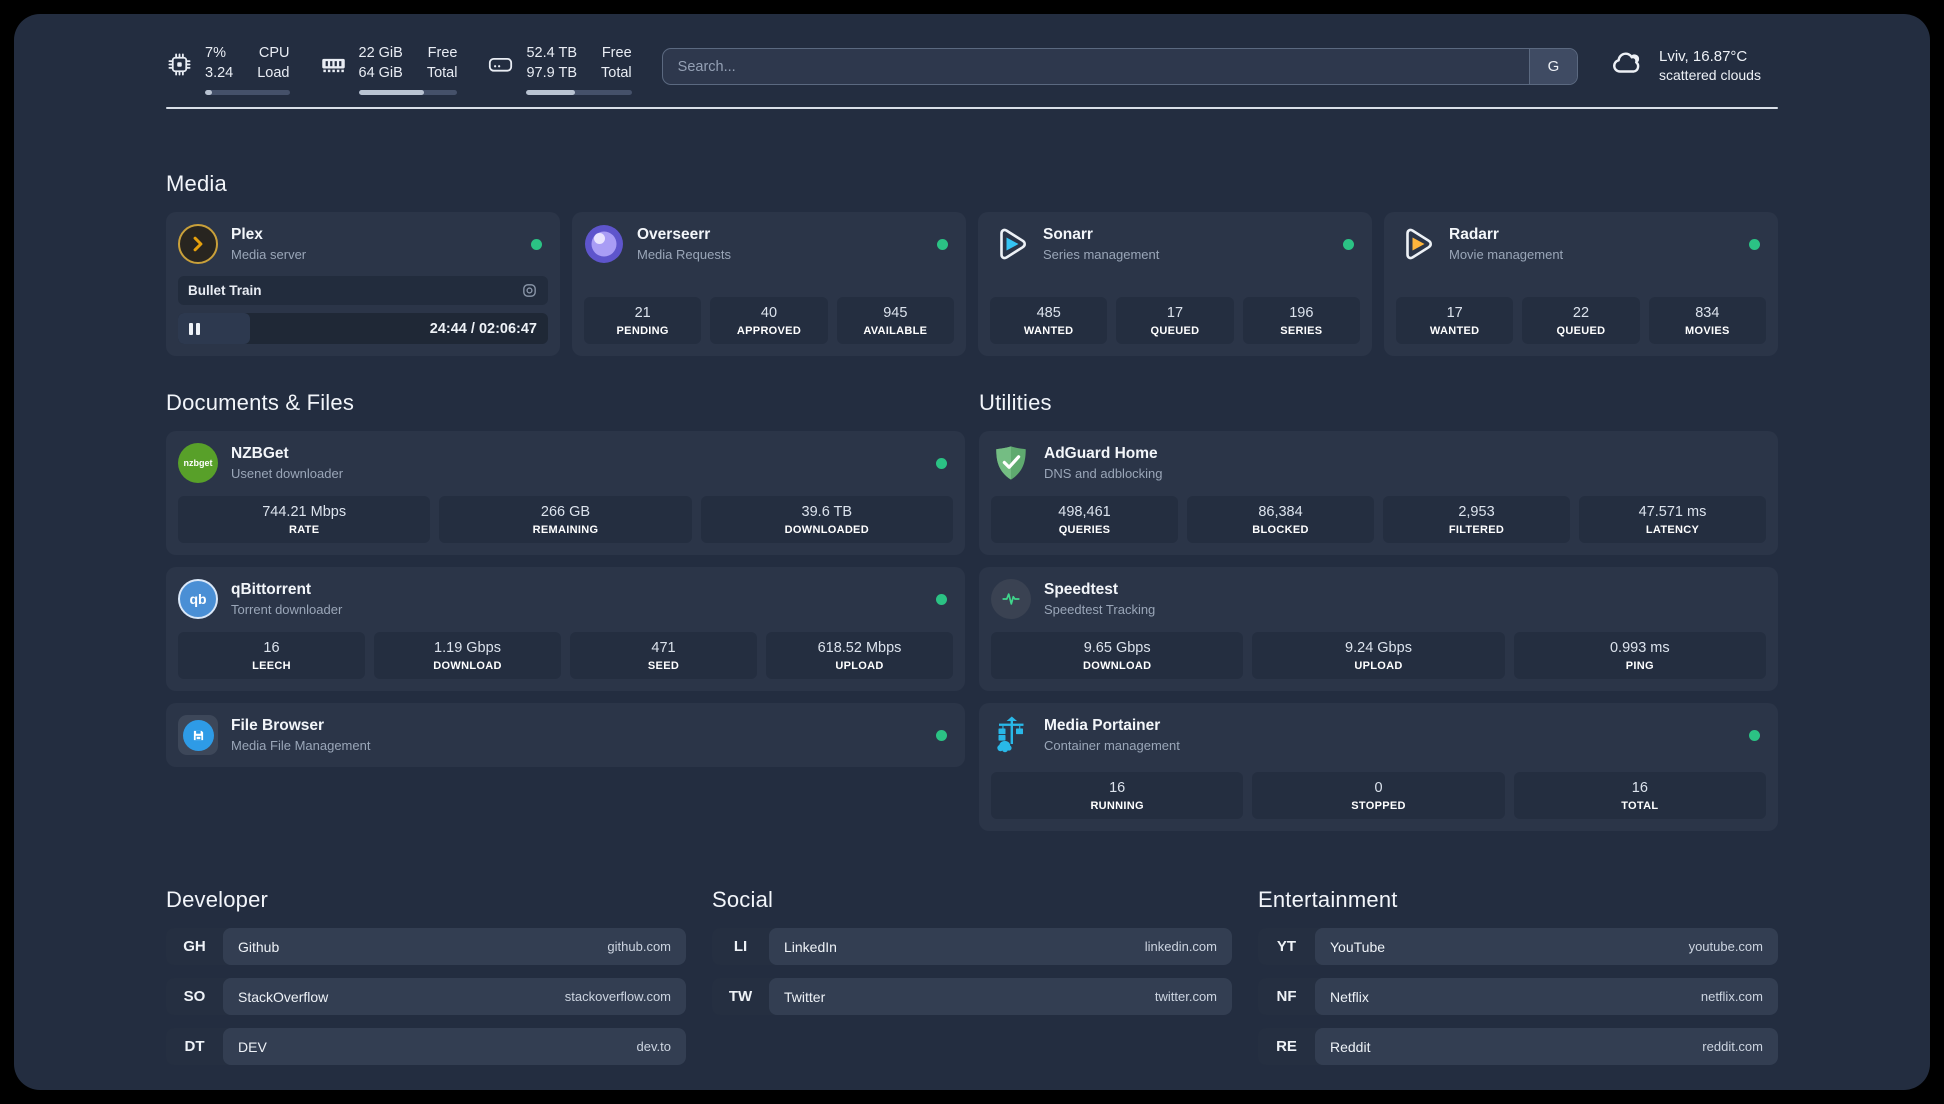  I want to click on qbittorrent-icon-label: qb, so click(198, 599).